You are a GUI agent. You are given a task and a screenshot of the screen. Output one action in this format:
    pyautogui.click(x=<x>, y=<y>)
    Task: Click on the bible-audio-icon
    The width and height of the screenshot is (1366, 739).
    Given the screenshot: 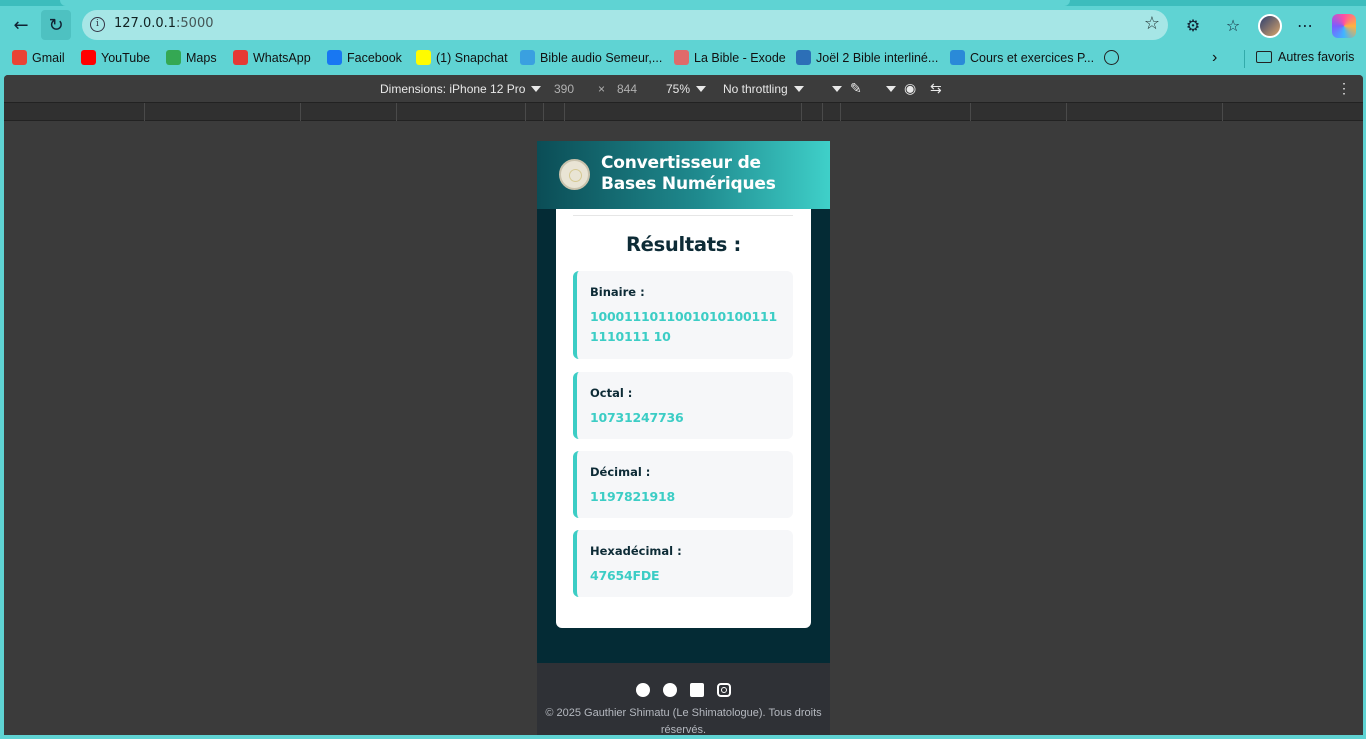 What is the action you would take?
    pyautogui.click(x=527, y=57)
    